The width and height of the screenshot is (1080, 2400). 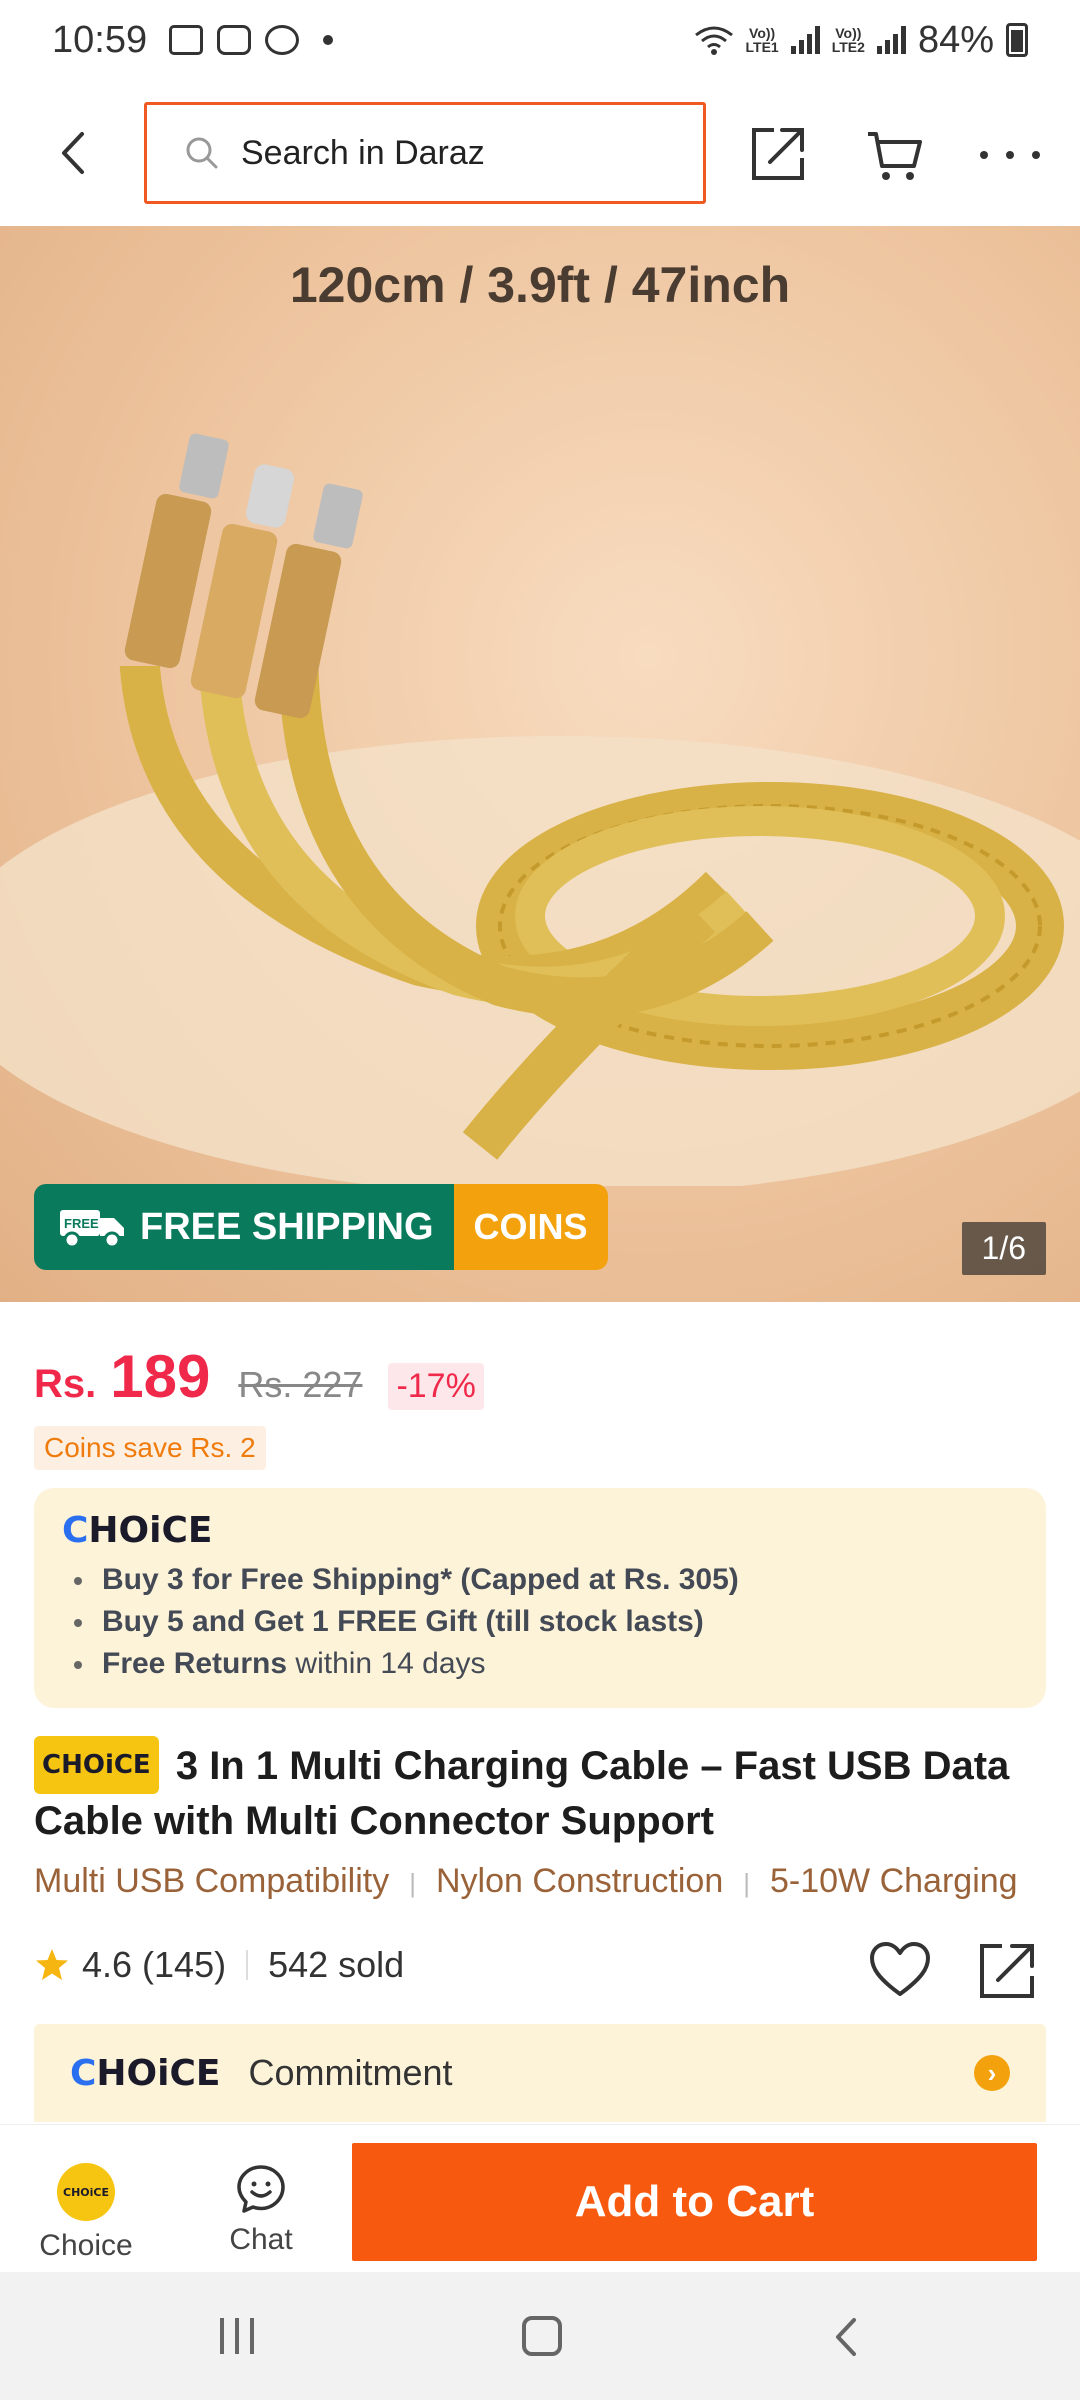 I want to click on feature-tag: Multi USB Compatibility, so click(x=212, y=1881).